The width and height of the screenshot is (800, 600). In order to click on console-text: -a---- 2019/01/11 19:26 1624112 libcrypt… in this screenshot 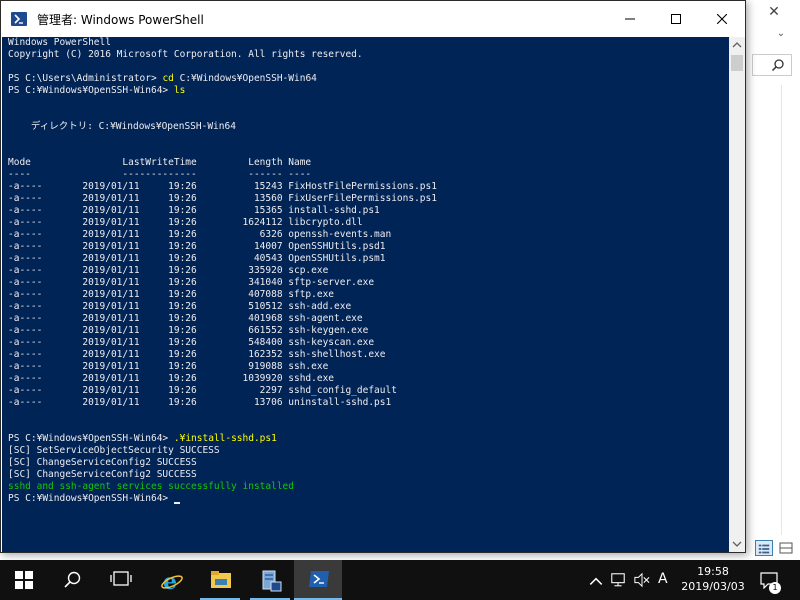, I will do `click(185, 222)`.